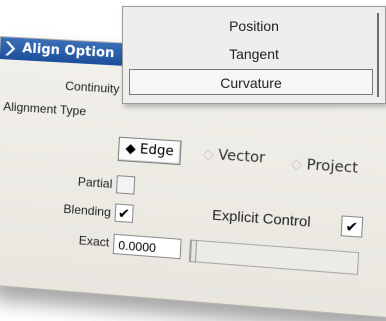 The height and width of the screenshot is (321, 386). What do you see at coordinates (125, 184) in the screenshot?
I see `partial-checkbox` at bounding box center [125, 184].